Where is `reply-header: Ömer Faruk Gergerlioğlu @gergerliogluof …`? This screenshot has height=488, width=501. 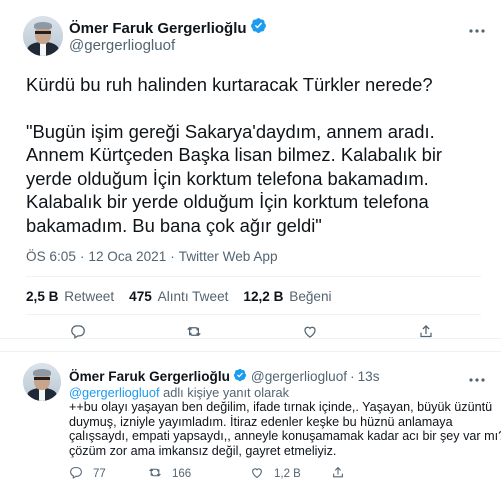
reply-header: Ömer Faruk Gergerlioğlu @gergerliogluof … is located at coordinates (224, 376).